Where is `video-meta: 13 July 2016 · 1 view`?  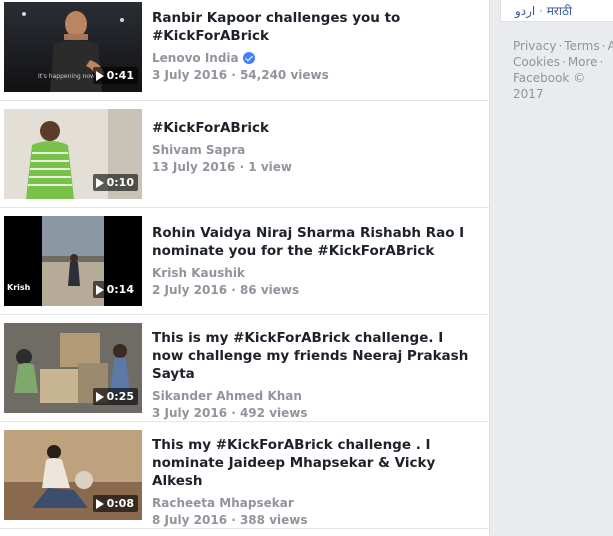 video-meta: 13 July 2016 · 1 view is located at coordinates (222, 167).